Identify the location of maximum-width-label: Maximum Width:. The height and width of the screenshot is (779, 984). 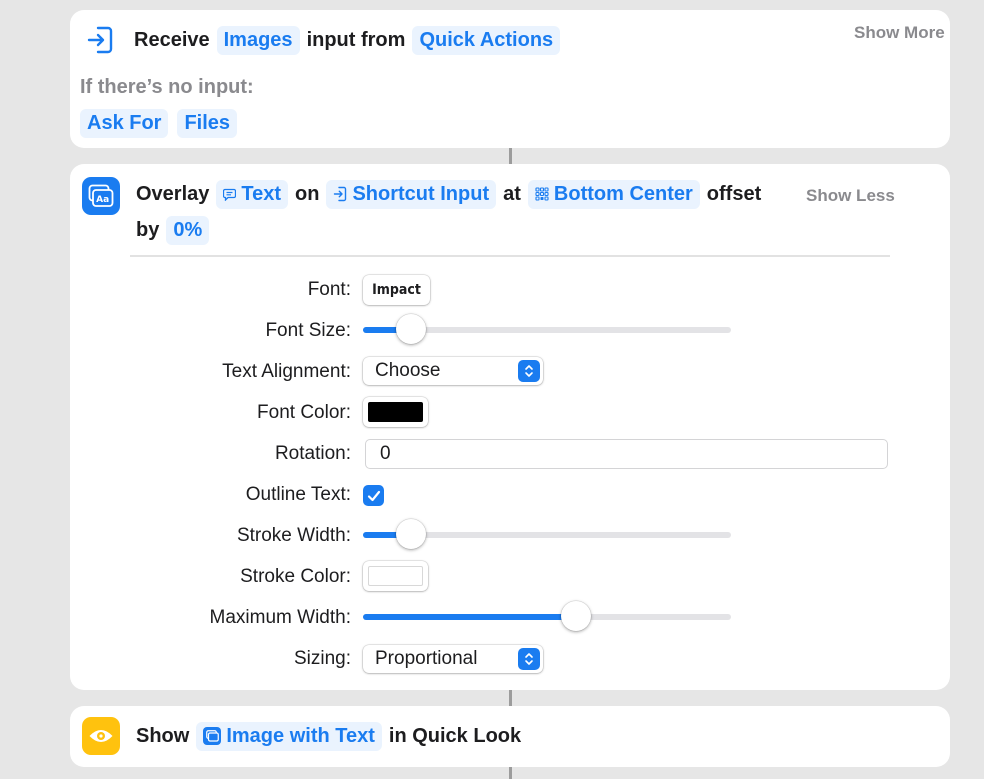
(280, 617).